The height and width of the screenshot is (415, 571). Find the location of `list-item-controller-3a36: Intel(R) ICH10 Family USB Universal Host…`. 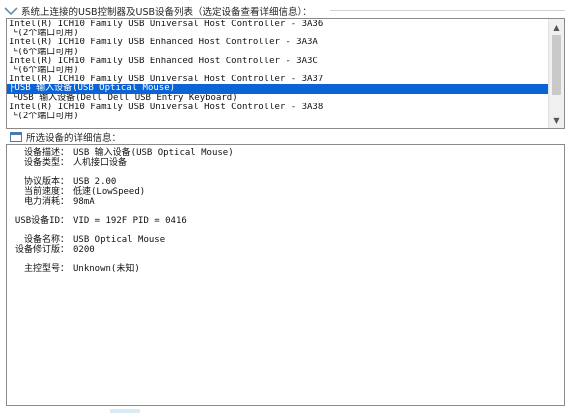

list-item-controller-3a36: Intel(R) ICH10 Family USB Universal Host… is located at coordinates (277, 24).